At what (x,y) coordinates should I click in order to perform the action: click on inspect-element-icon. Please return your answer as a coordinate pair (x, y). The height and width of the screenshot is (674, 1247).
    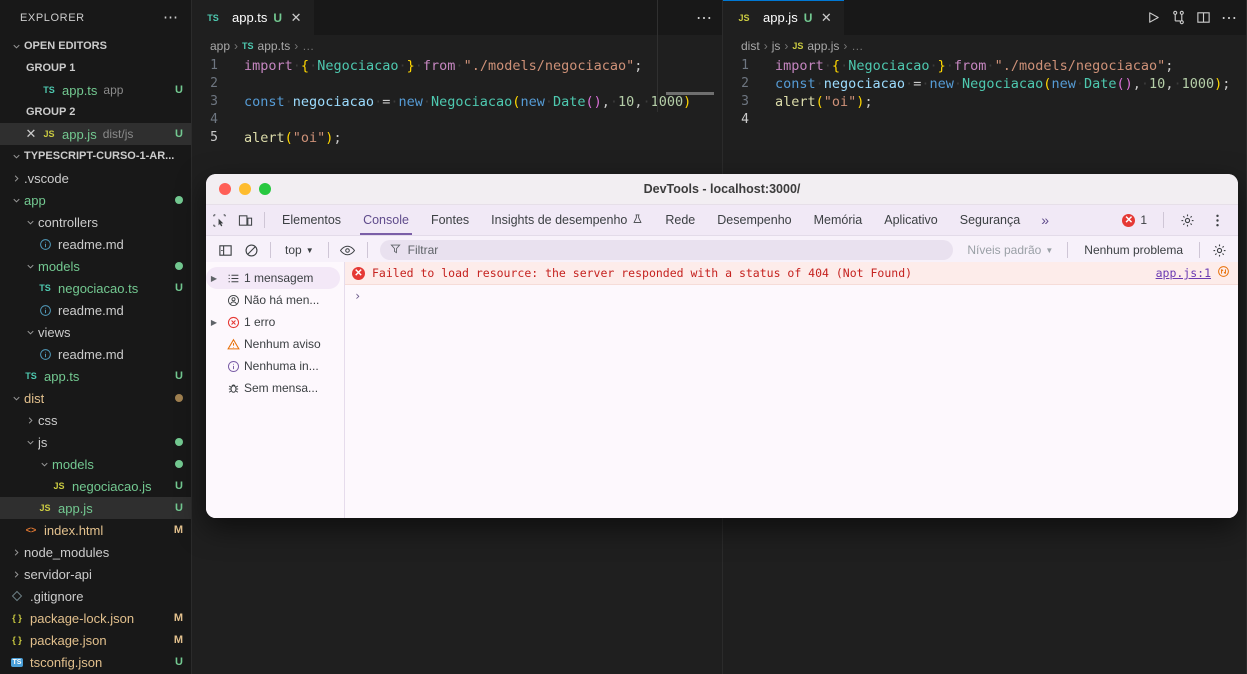
    Looking at the image, I should click on (219, 220).